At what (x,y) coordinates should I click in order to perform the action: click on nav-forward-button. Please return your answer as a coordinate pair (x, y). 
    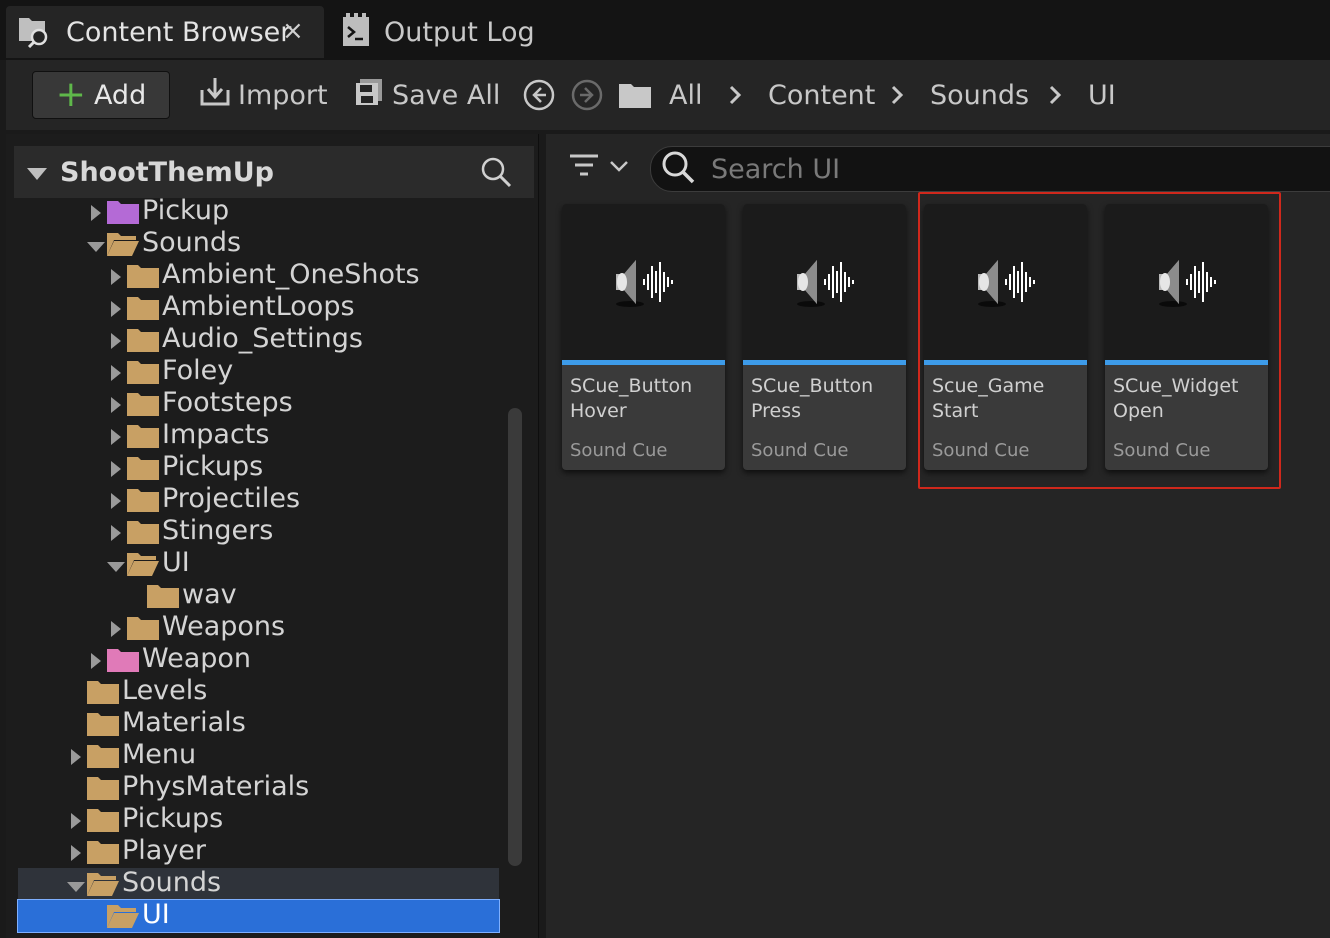
    Looking at the image, I should click on (587, 95).